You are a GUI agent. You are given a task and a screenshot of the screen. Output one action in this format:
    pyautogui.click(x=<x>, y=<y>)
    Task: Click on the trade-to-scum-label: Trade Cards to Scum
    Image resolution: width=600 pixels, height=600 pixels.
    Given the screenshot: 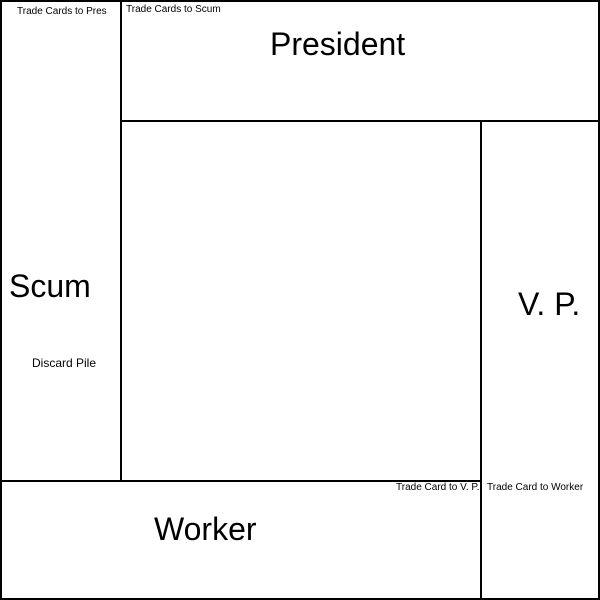 What is the action you would take?
    pyautogui.click(x=173, y=9)
    